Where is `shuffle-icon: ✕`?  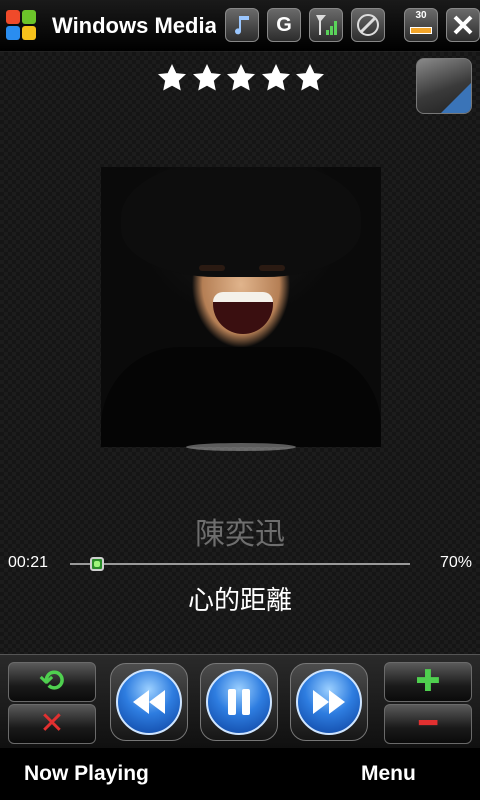
shuffle-icon: ✕ is located at coordinates (52, 723).